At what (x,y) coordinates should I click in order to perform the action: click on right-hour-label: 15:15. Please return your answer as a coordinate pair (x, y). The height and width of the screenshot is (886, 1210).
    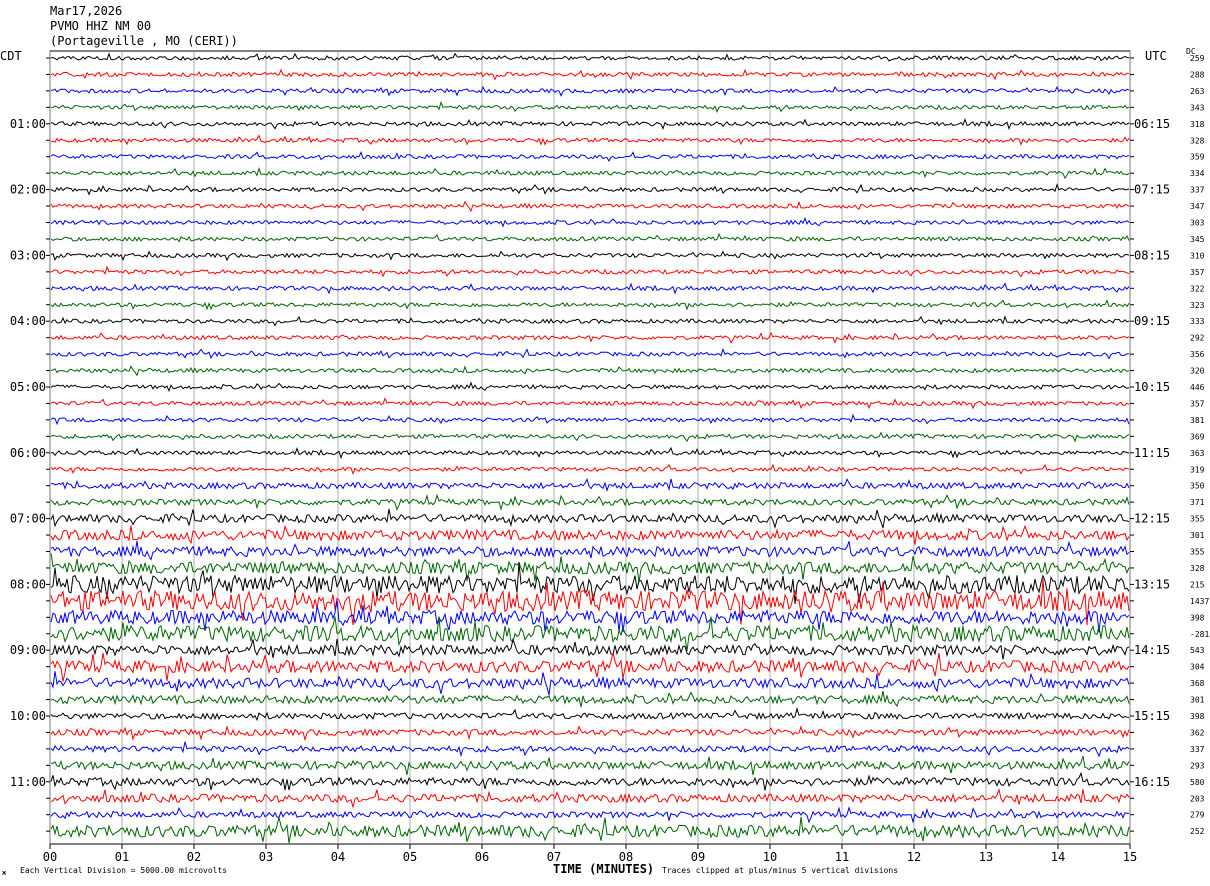
    Looking at the image, I should click on (1152, 716).